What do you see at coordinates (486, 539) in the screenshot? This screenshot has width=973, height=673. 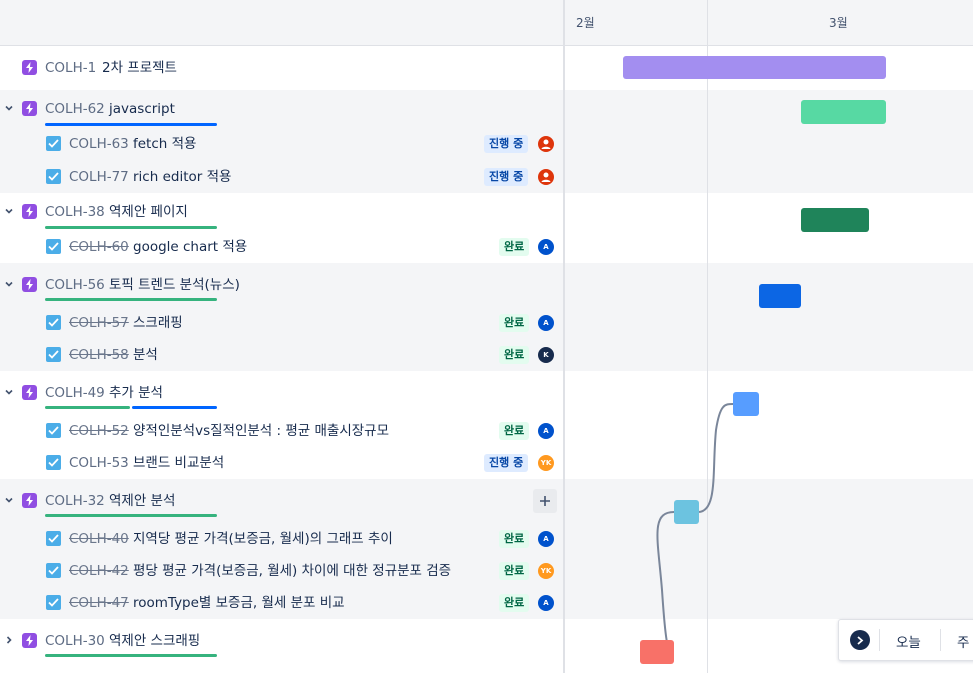 I see `task-row: COLH-40 지역당 평균 가격(보증금, 월세)의 그래프 추이 완료 A` at bounding box center [486, 539].